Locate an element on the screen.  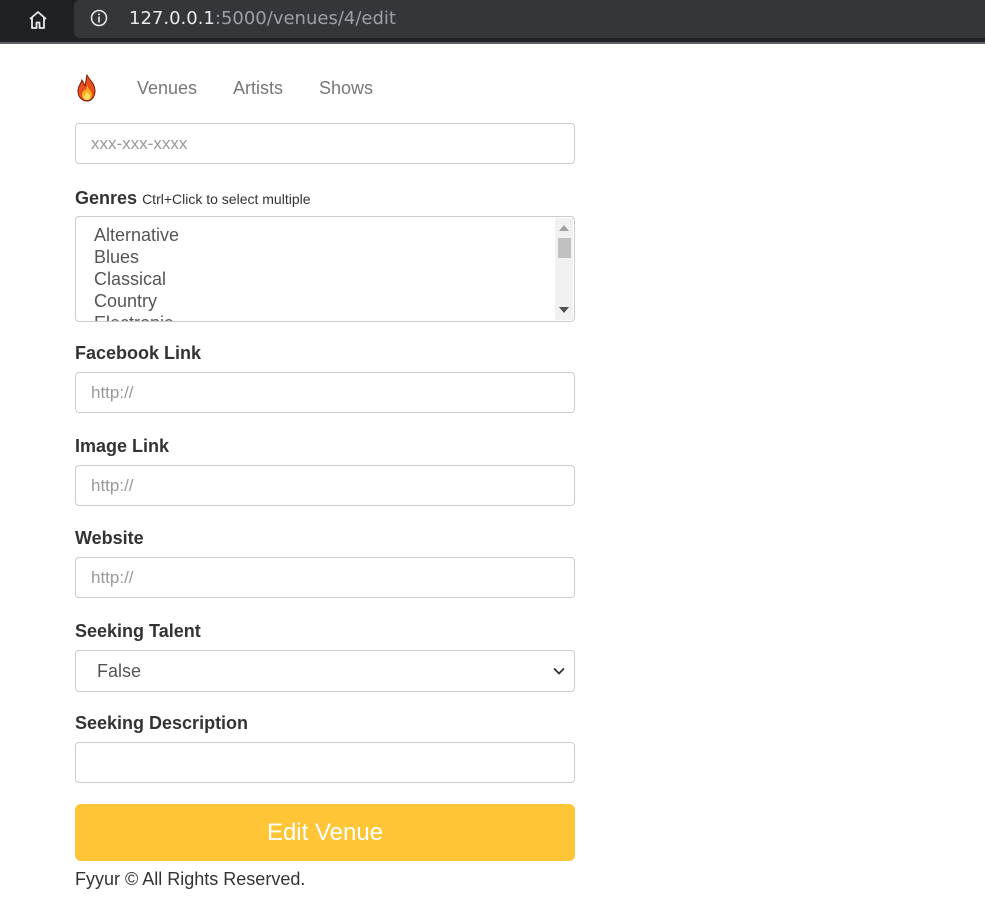
genre-option: Alternative is located at coordinates (136, 235).